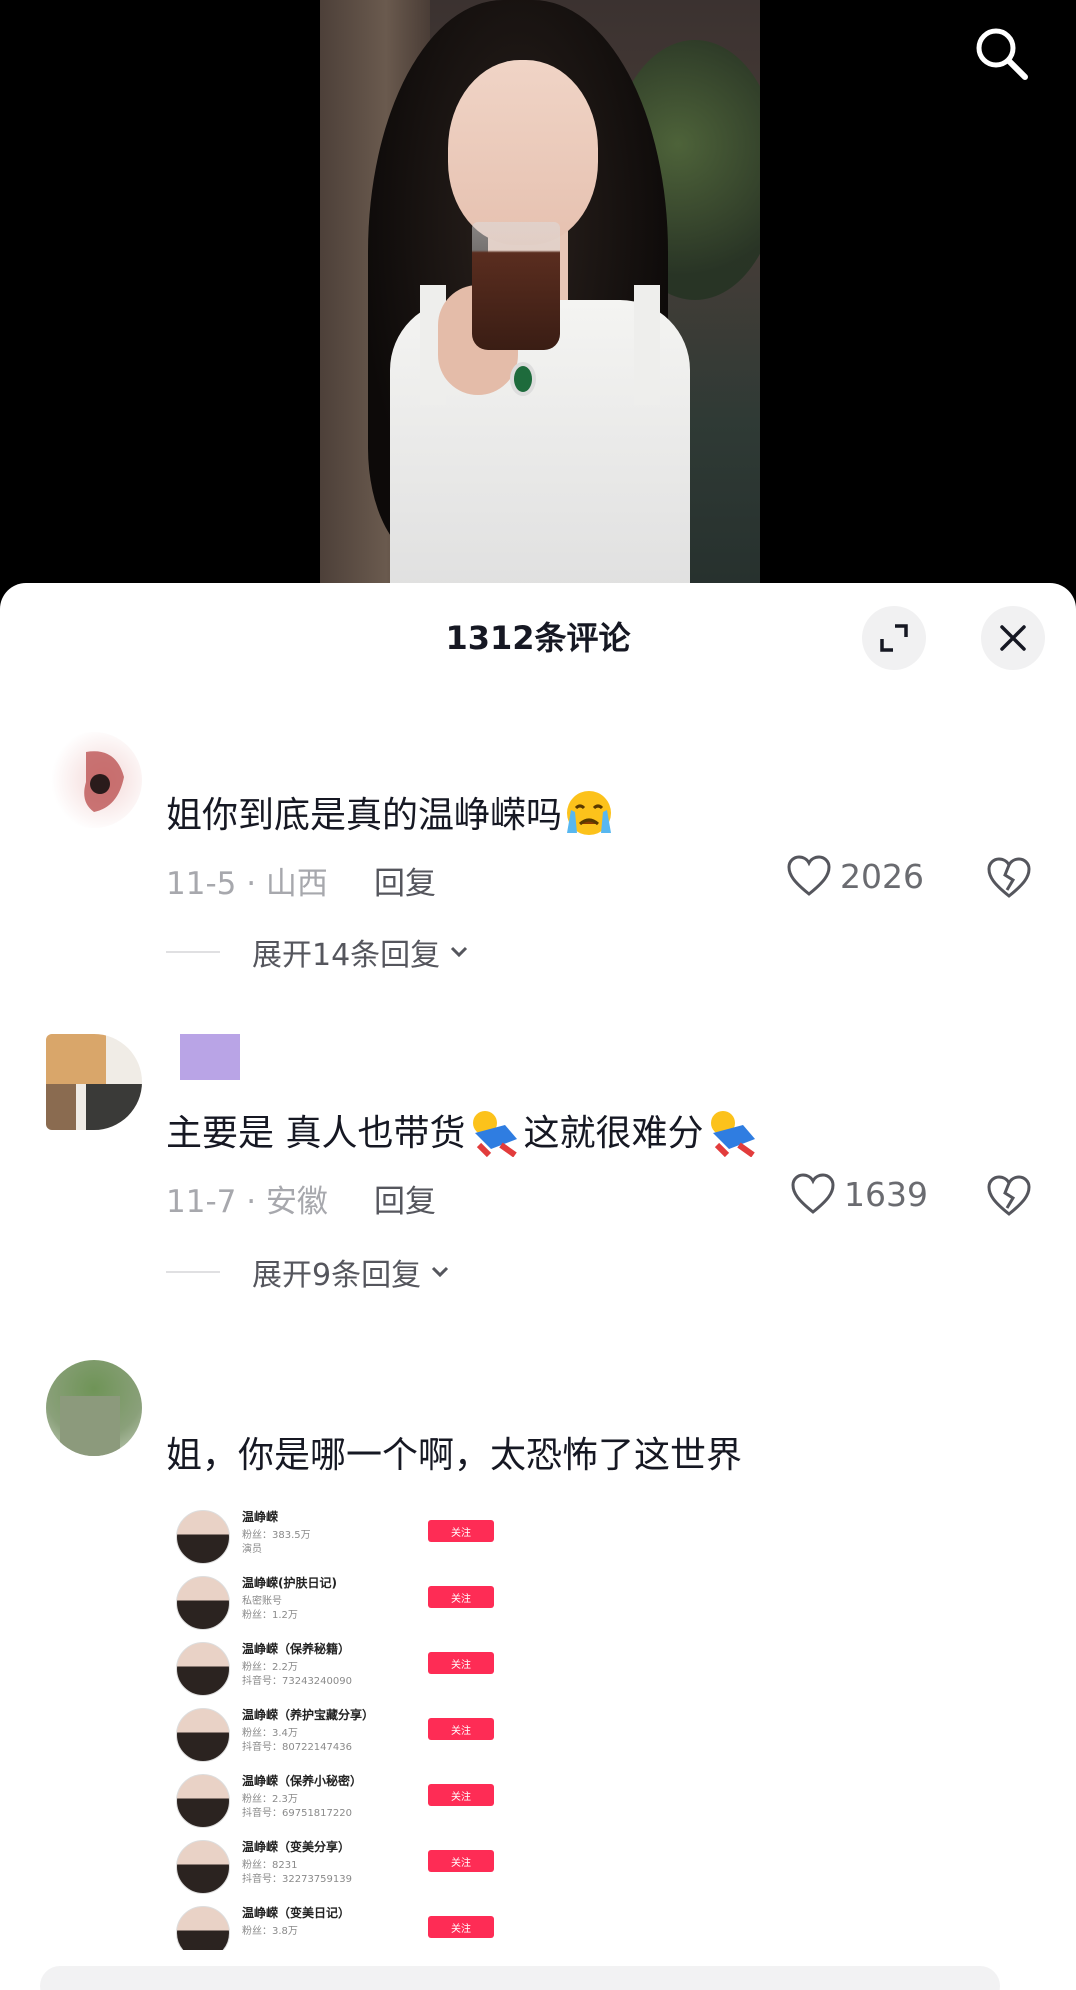  I want to click on search-icon, so click(1001, 53).